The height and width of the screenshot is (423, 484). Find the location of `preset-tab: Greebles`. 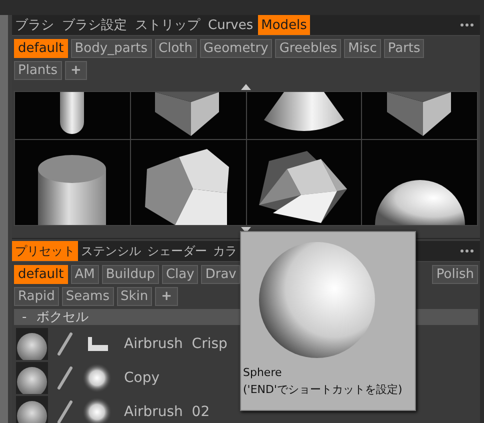

preset-tab: Greebles is located at coordinates (308, 48).